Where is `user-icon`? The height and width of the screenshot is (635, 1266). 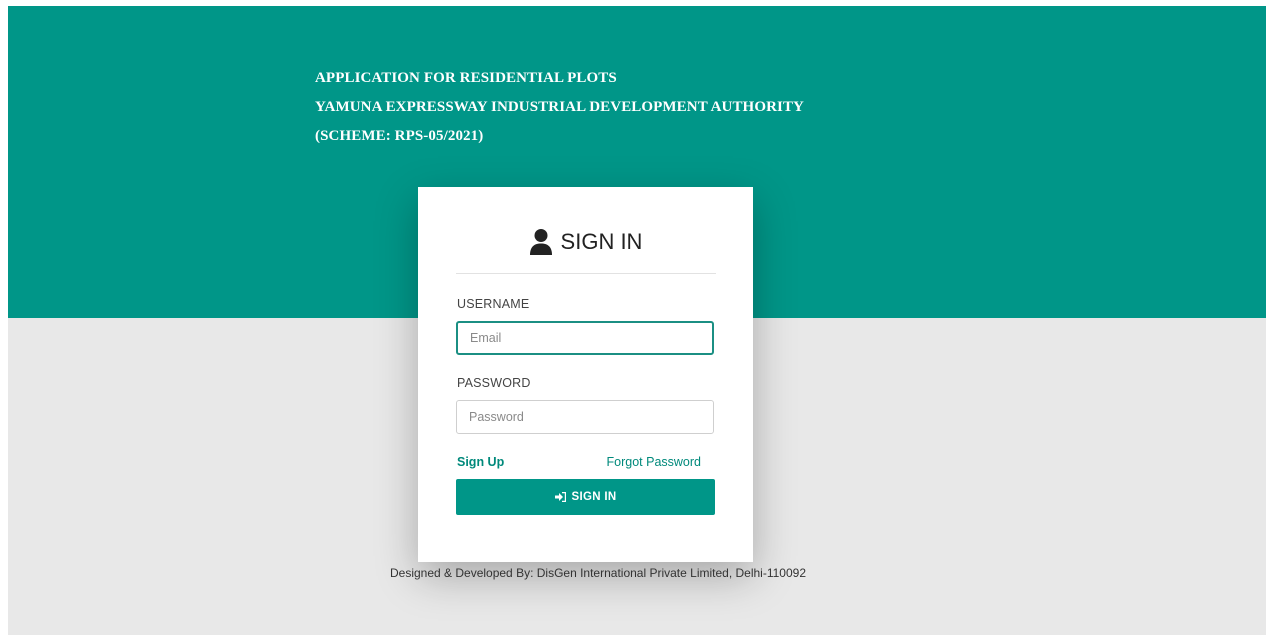 user-icon is located at coordinates (541, 242).